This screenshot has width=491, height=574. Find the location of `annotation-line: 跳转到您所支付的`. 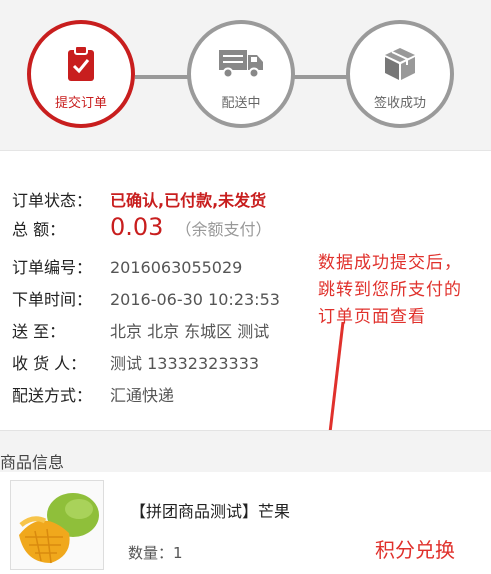

annotation-line: 跳转到您所支付的 is located at coordinates (390, 290).